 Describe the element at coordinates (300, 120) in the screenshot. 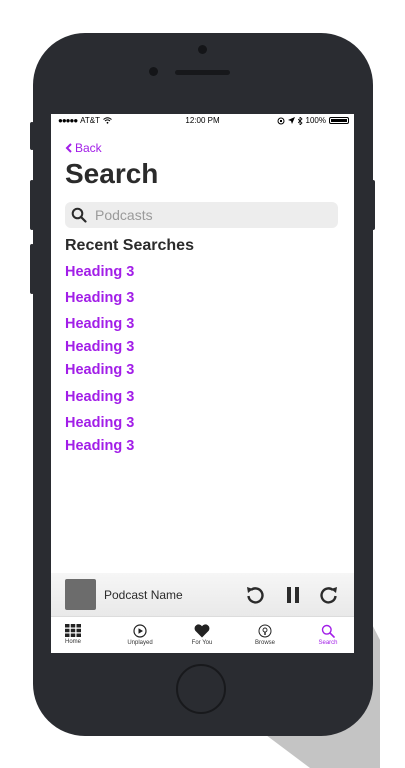

I see `bluetooth-icon` at that location.